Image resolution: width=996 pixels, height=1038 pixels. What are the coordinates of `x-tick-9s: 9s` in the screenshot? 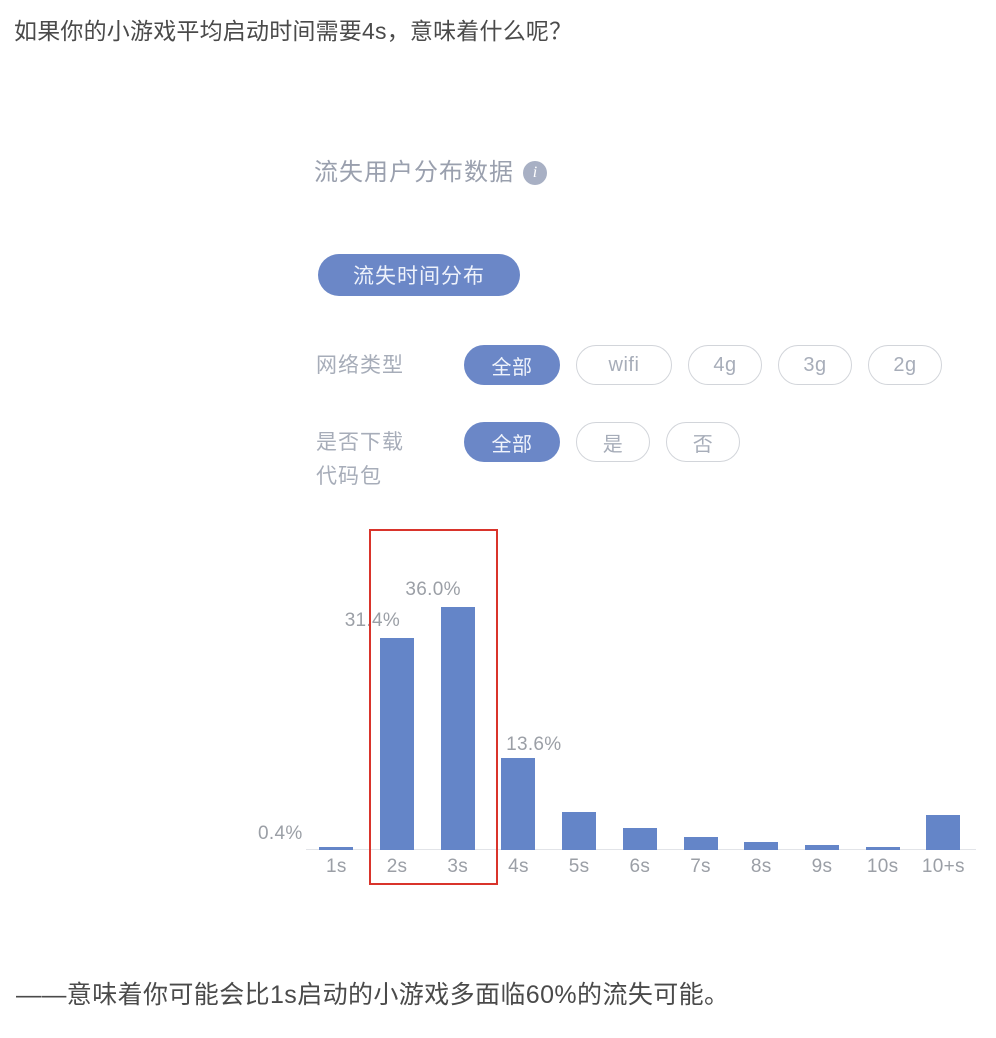 It's located at (822, 866).